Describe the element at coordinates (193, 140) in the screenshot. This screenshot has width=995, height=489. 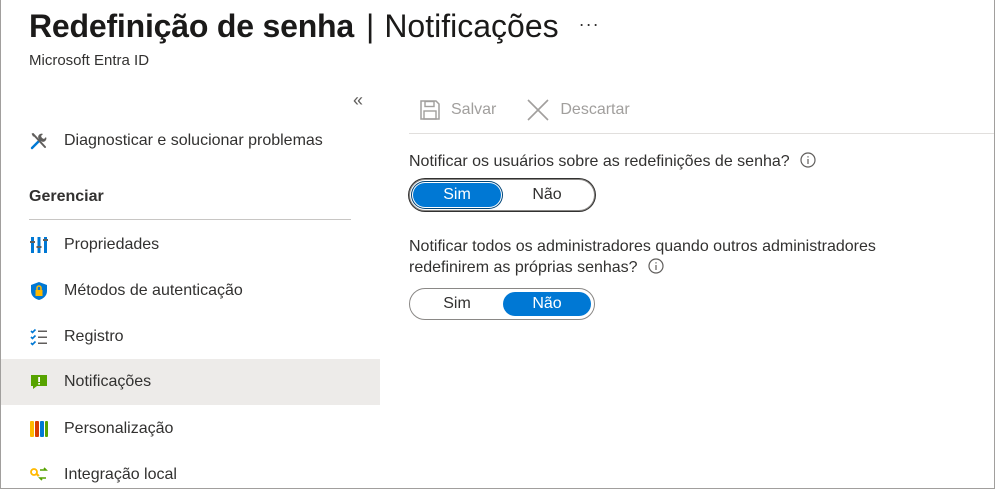
I see `sidebar-item-label: Diagnosticar e solucionar problemas` at that location.